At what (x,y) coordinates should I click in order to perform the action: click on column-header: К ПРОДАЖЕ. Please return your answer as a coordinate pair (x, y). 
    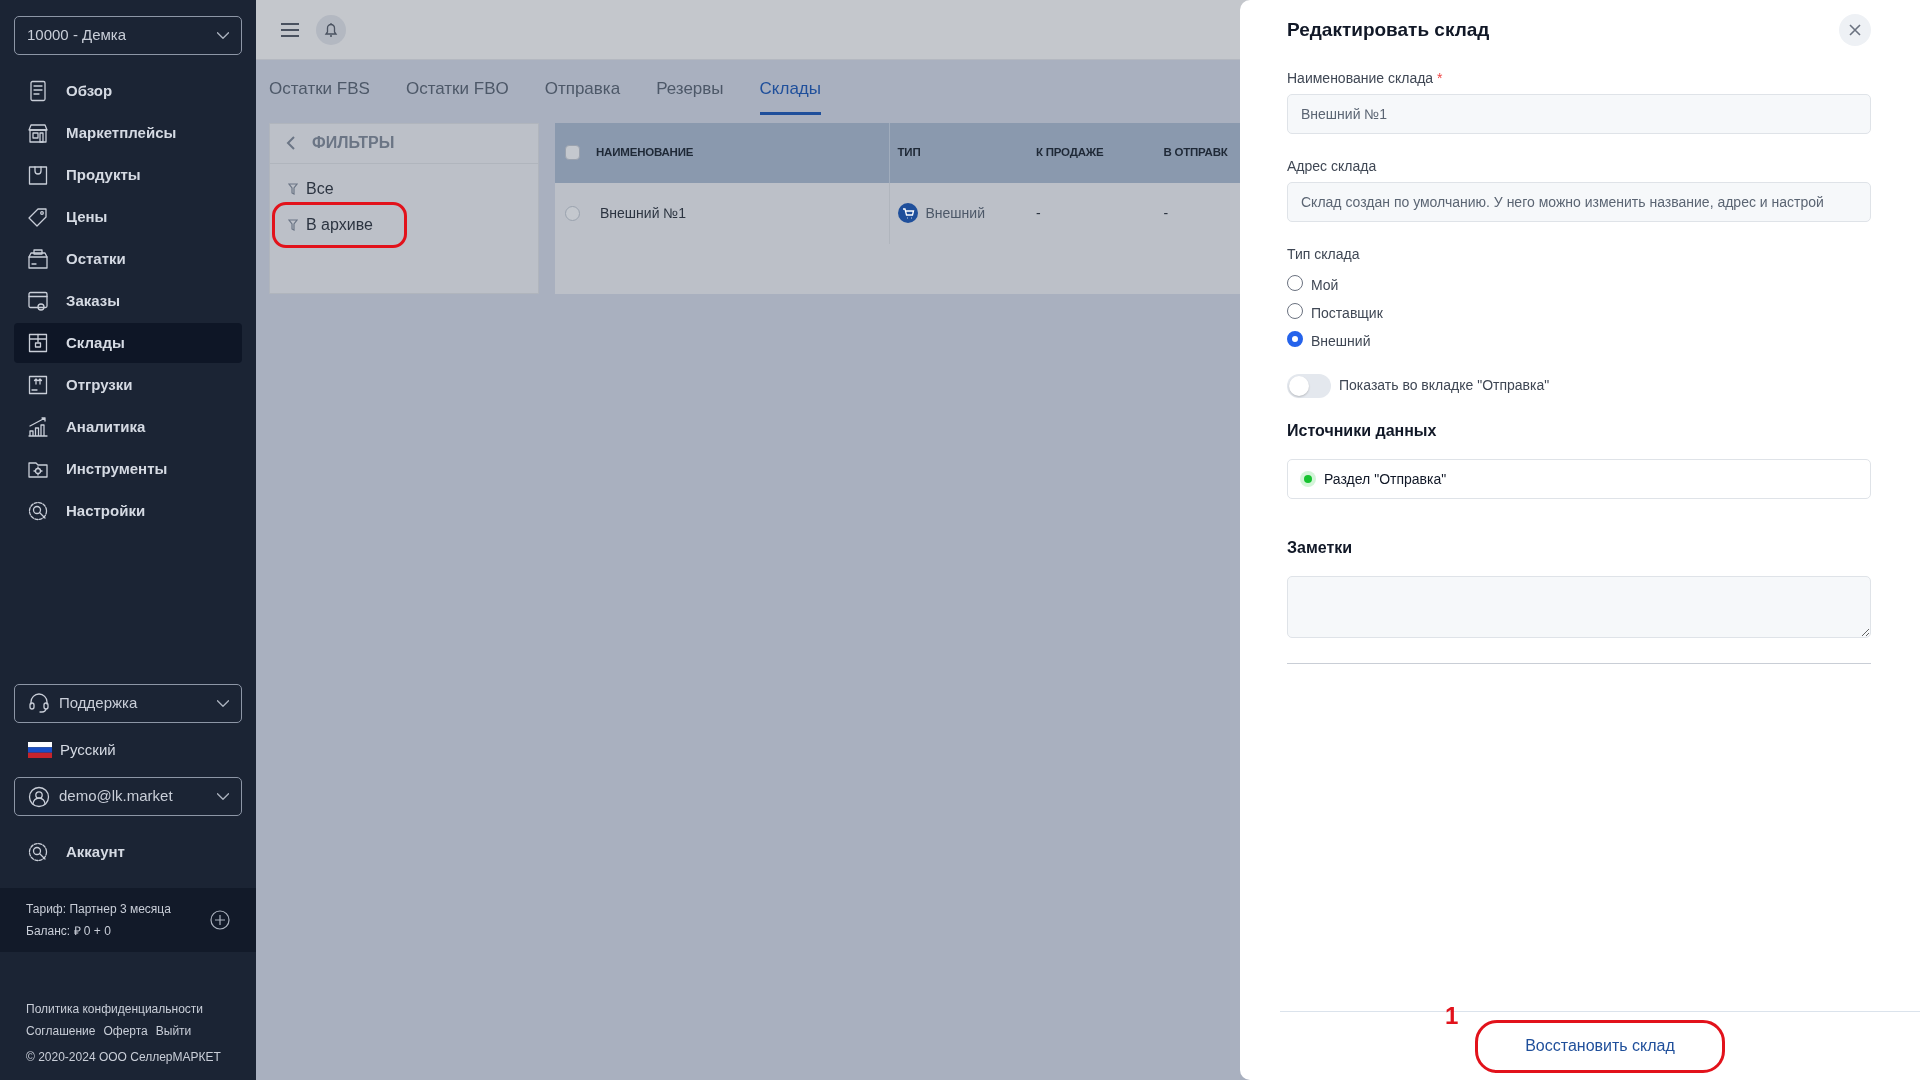
    Looking at the image, I should click on (1069, 152).